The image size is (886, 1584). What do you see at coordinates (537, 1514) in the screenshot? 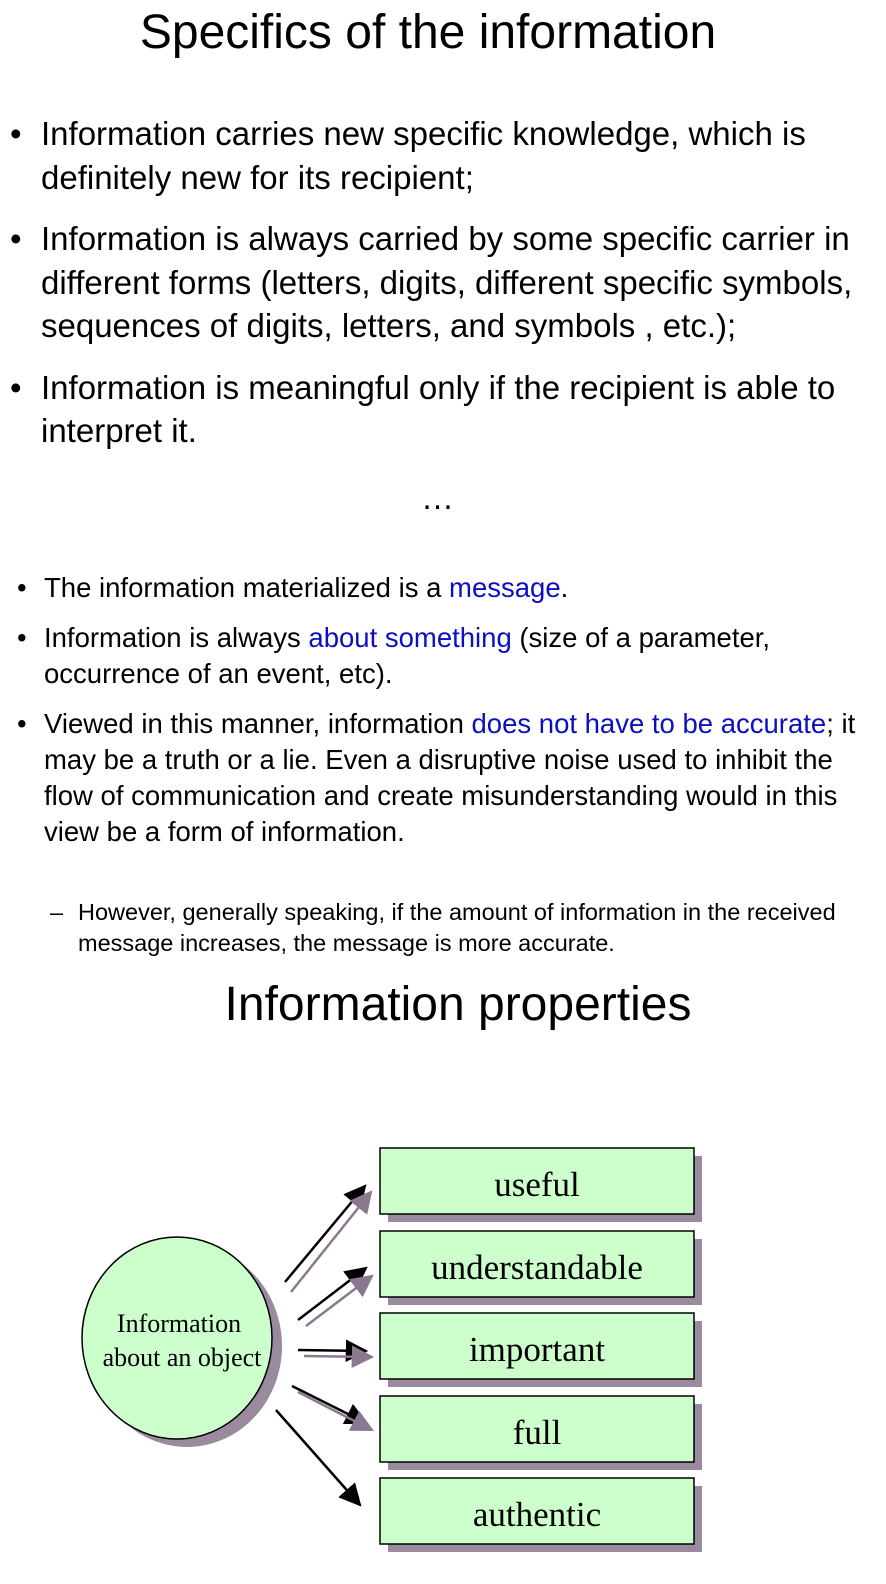
I see `property-label: authentic` at bounding box center [537, 1514].